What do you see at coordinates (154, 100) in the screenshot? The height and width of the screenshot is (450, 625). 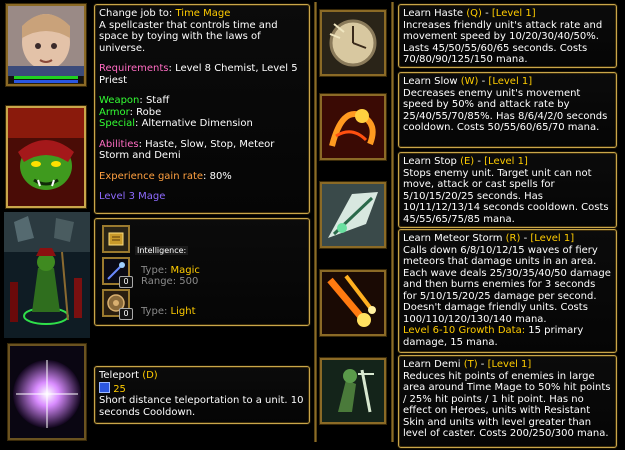 I see `weapon-value: : Staff` at bounding box center [154, 100].